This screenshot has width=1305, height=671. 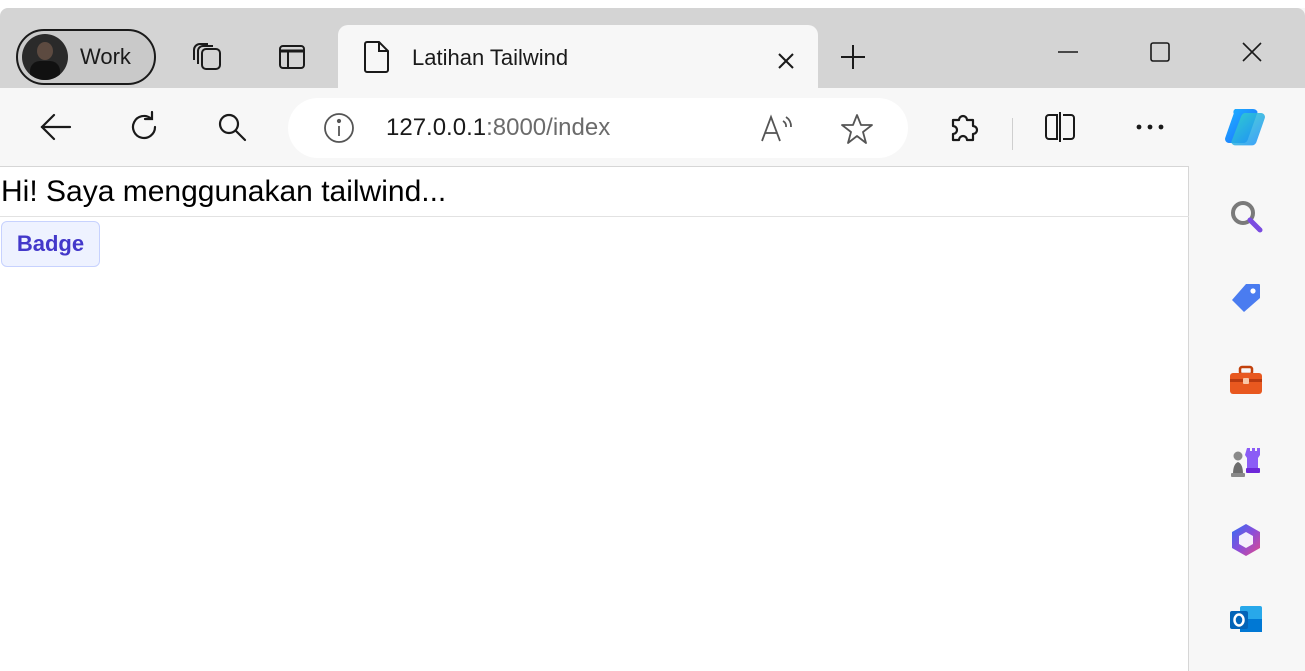 What do you see at coordinates (857, 129) in the screenshot?
I see `star-icon` at bounding box center [857, 129].